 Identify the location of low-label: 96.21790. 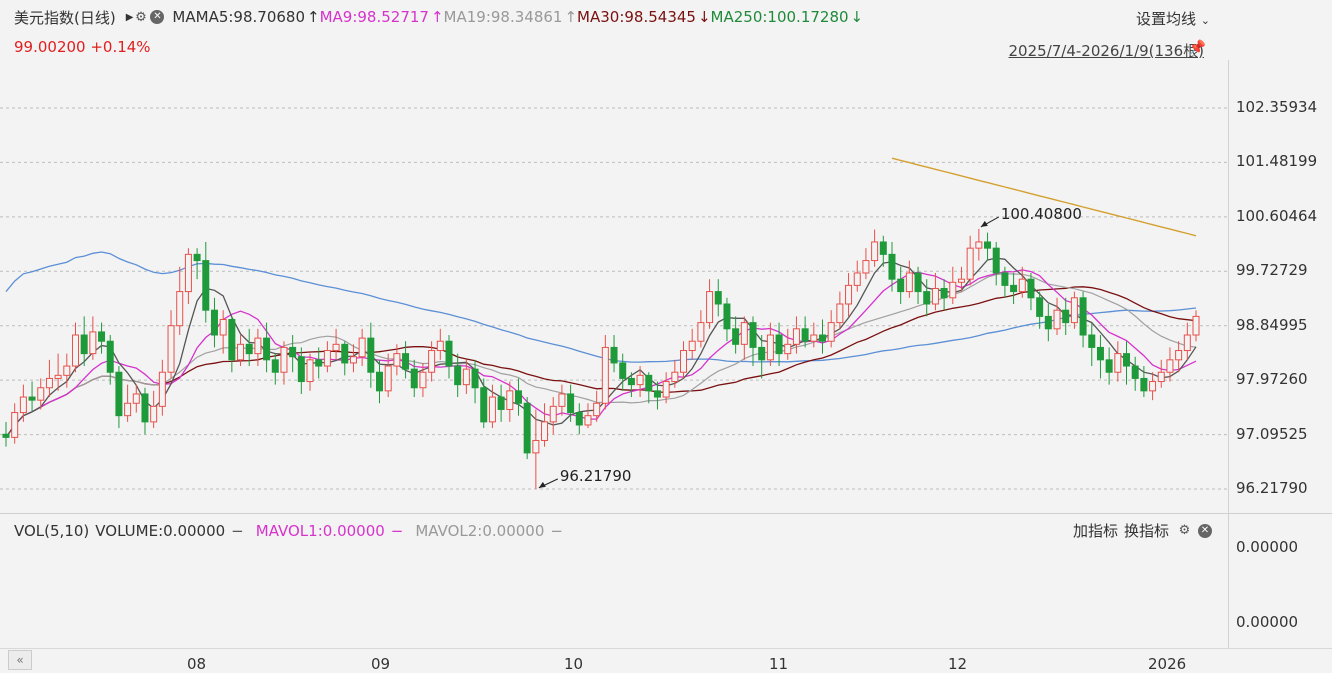
(596, 476).